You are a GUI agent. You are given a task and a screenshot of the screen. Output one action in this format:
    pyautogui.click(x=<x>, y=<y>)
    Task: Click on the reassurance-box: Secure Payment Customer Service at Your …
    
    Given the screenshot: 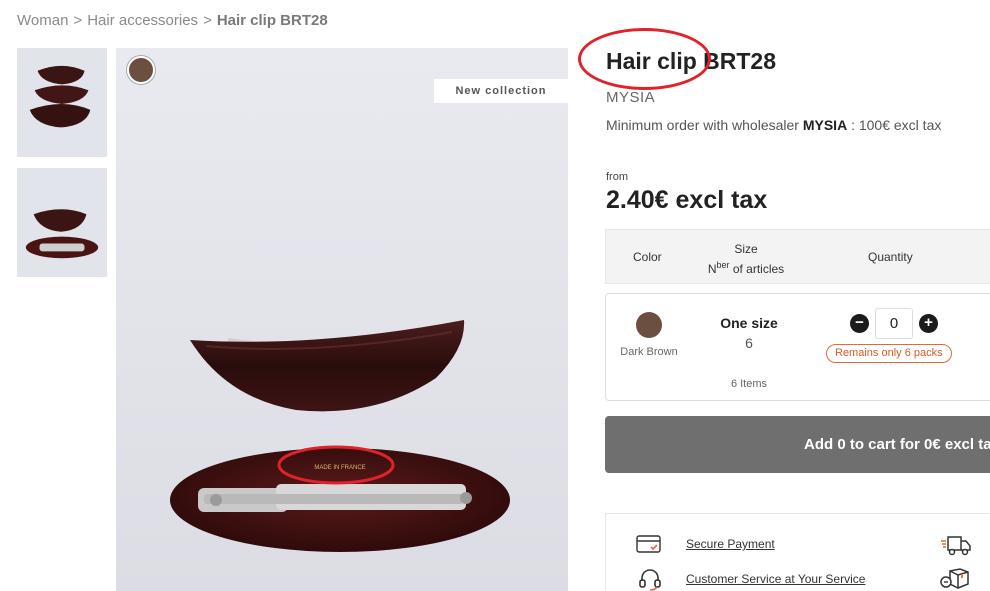 What is the action you would take?
    pyautogui.click(x=797, y=552)
    